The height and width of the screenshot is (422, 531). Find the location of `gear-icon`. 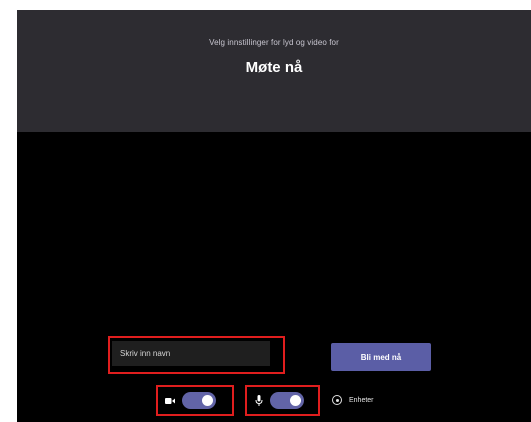

gear-icon is located at coordinates (337, 400).